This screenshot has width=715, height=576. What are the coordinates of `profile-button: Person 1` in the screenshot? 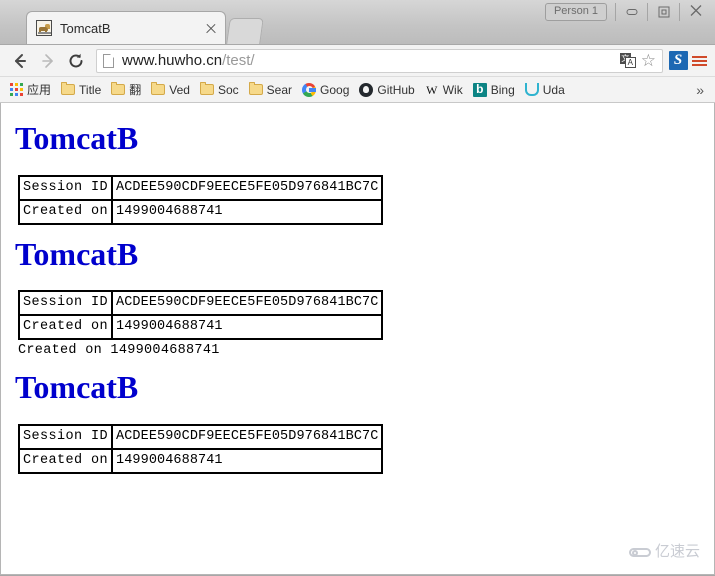 It's located at (575, 12).